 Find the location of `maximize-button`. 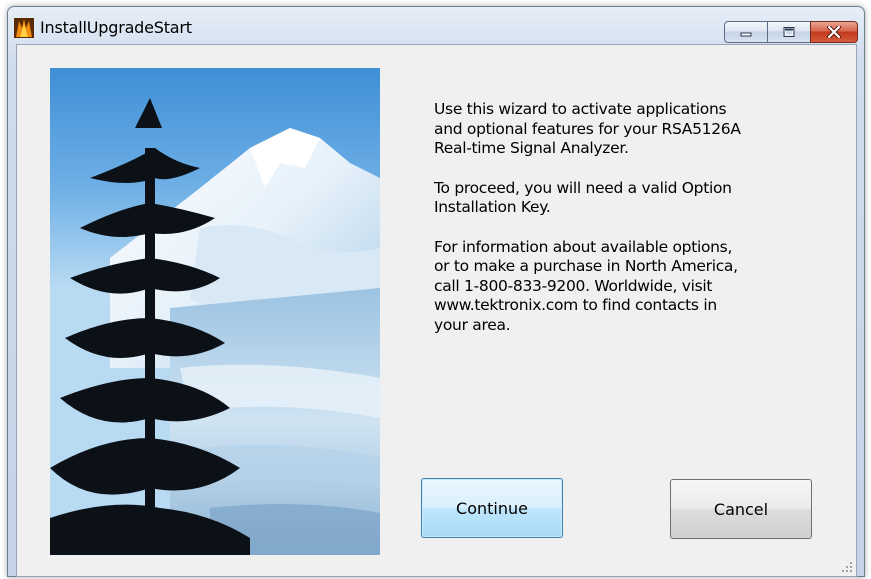

maximize-button is located at coordinates (789, 32).